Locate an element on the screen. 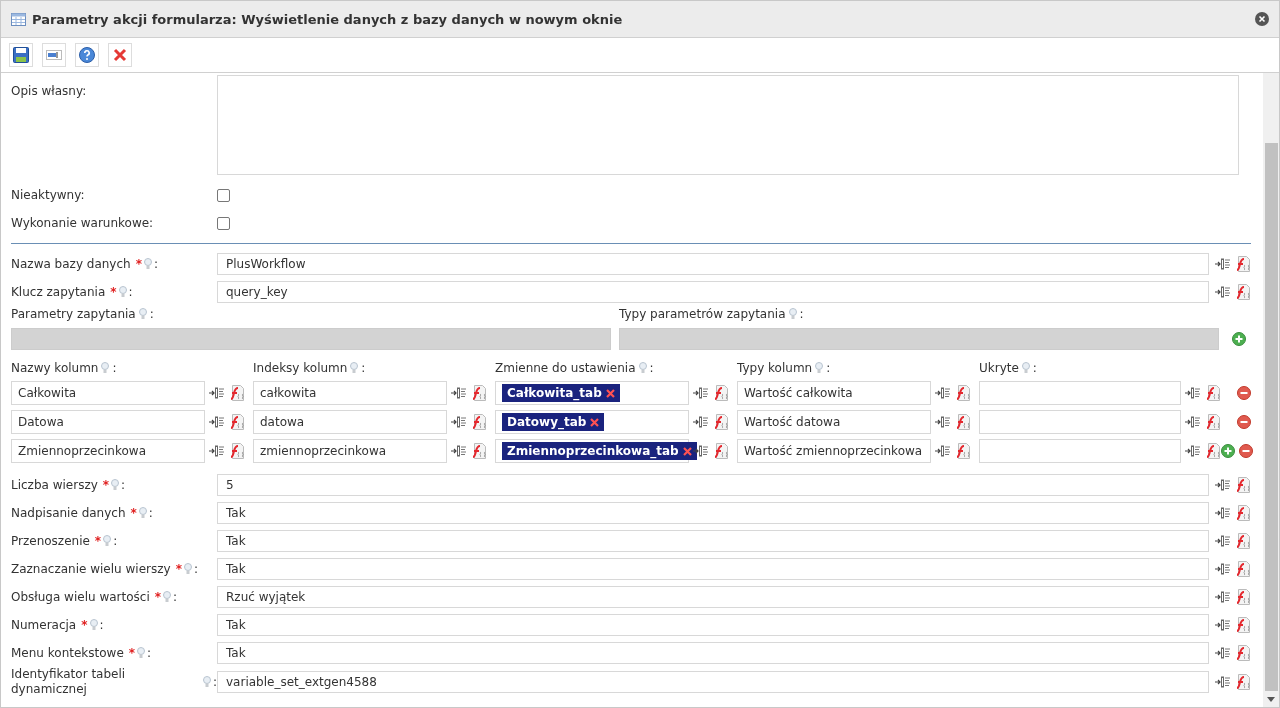  text-field: Wartość datowa is located at coordinates (834, 422).